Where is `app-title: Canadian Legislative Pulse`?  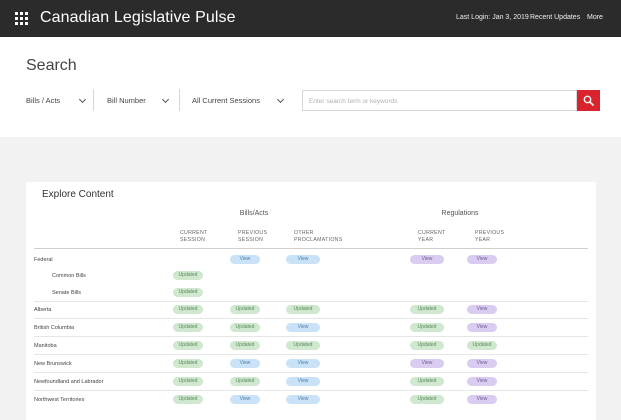
app-title: Canadian Legislative Pulse is located at coordinates (138, 17).